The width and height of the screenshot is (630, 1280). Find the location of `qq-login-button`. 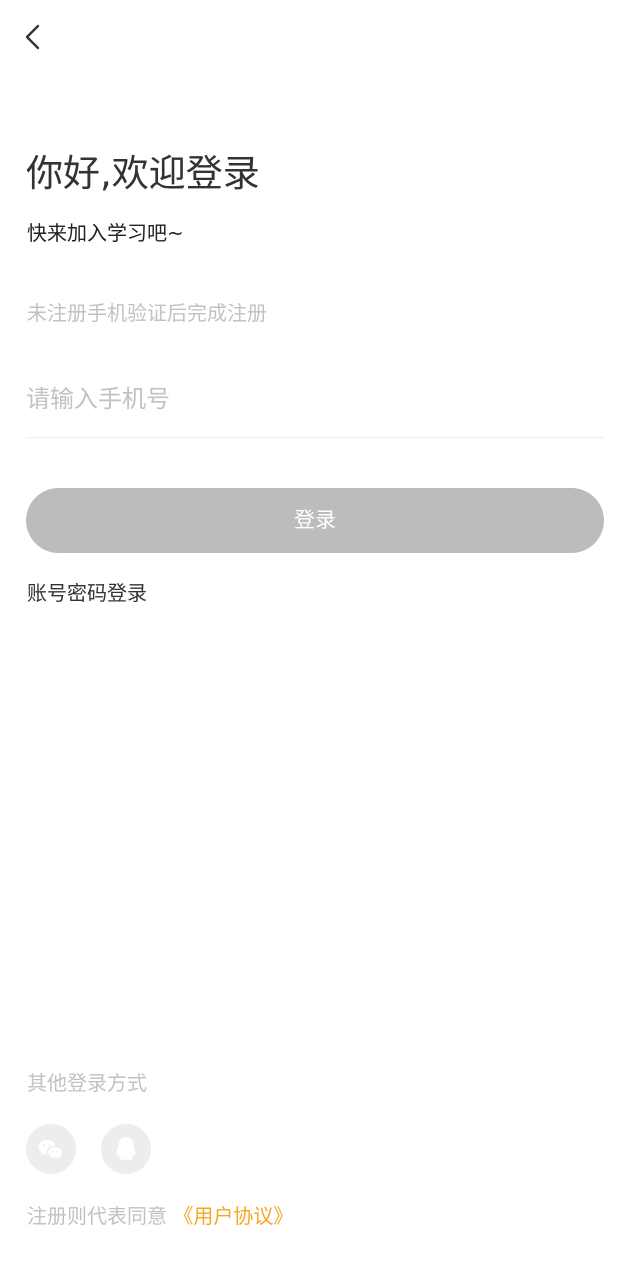

qq-login-button is located at coordinates (126, 1149).